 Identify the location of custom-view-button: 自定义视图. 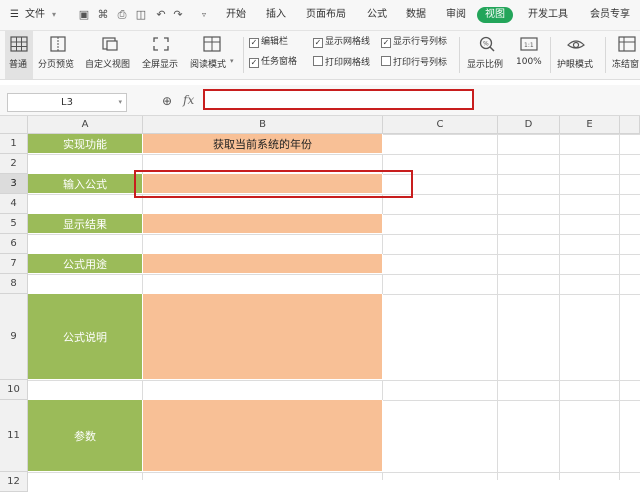
(110, 55).